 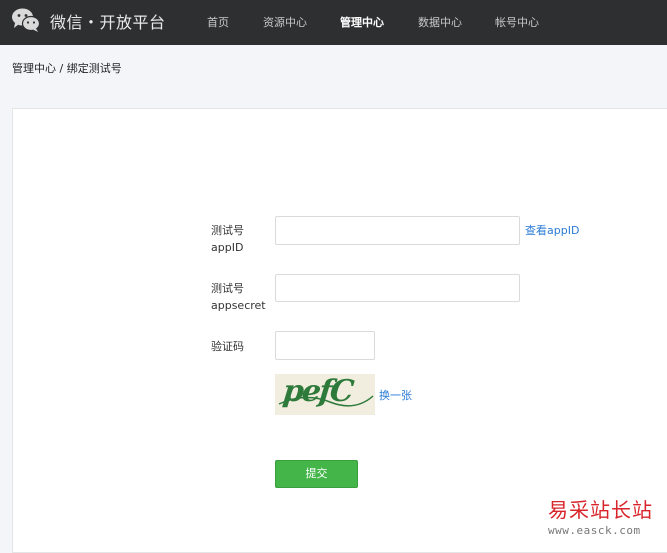 What do you see at coordinates (238, 297) in the screenshot?
I see `appsecret-label: 测试号 appsecret` at bounding box center [238, 297].